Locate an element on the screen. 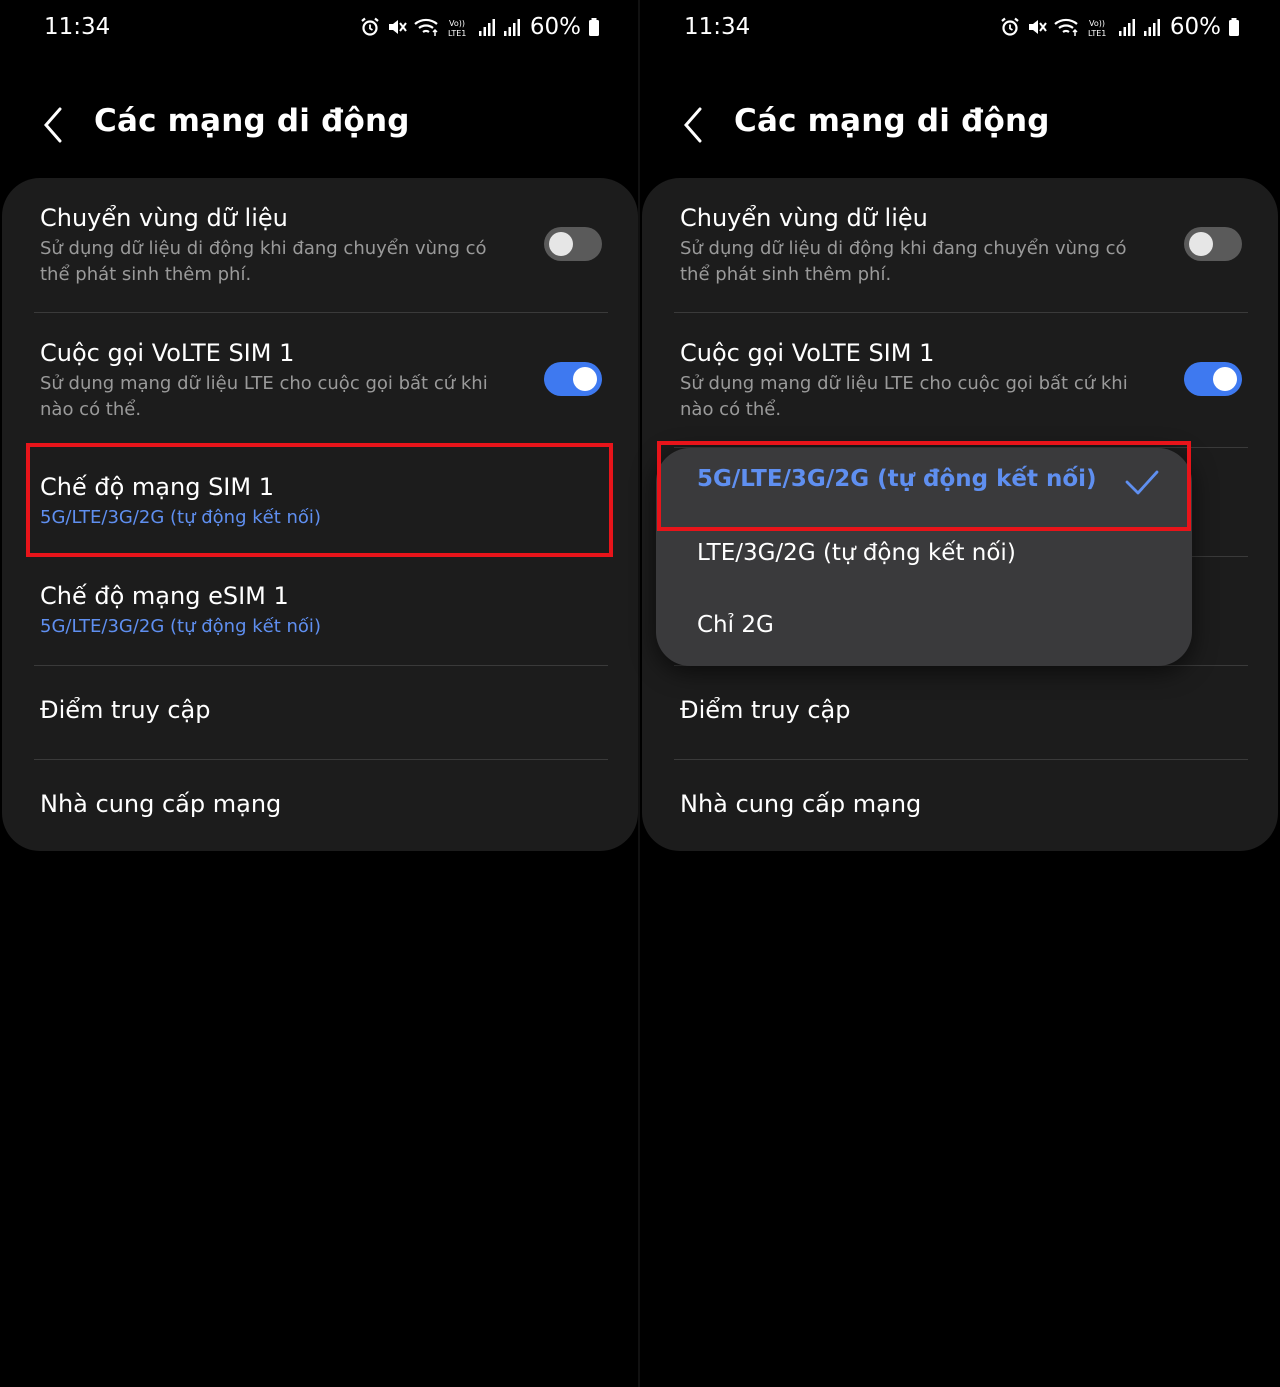  network-mode-option-5g: 5G/LTE/3G/2G (tự động kết nối) is located at coordinates (924, 483).